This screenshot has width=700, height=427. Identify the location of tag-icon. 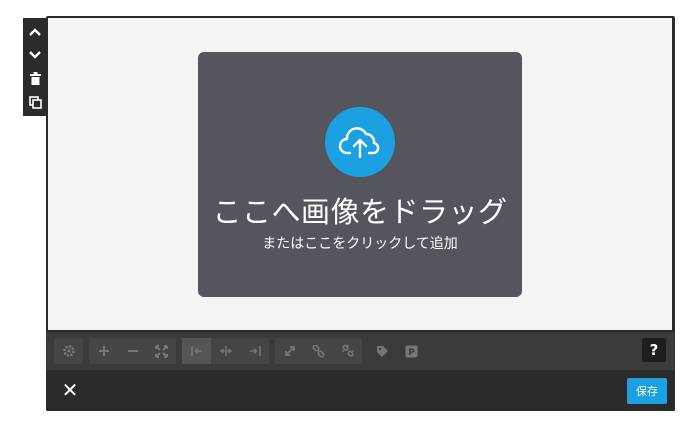
(382, 351).